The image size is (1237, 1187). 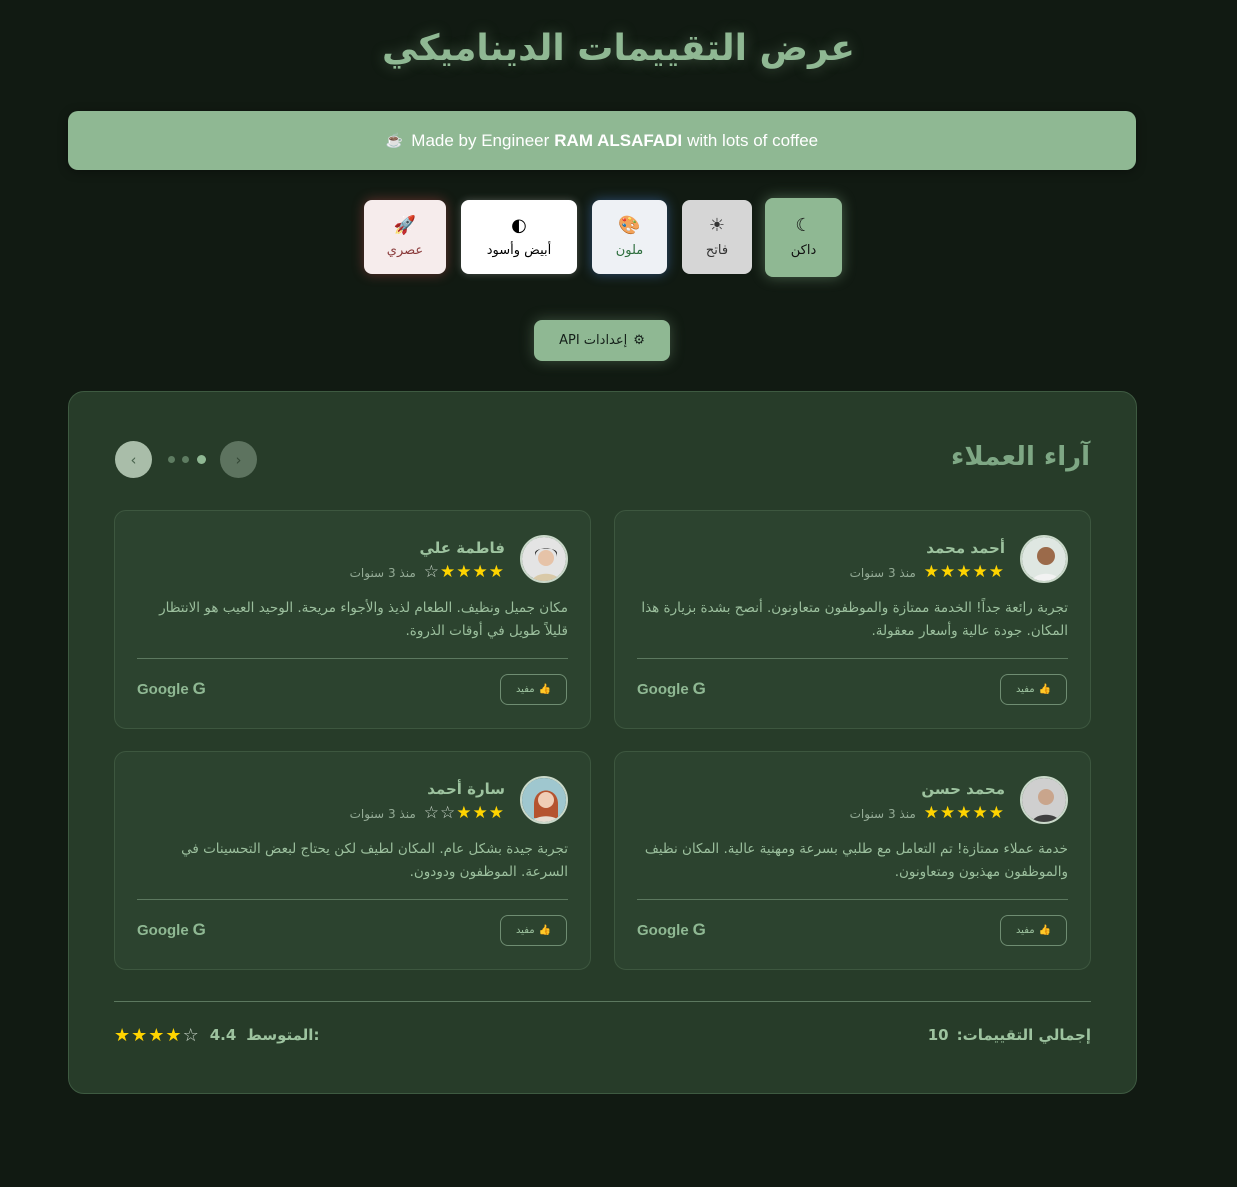 What do you see at coordinates (803, 250) in the screenshot?
I see `theme-dark-label: داكن` at bounding box center [803, 250].